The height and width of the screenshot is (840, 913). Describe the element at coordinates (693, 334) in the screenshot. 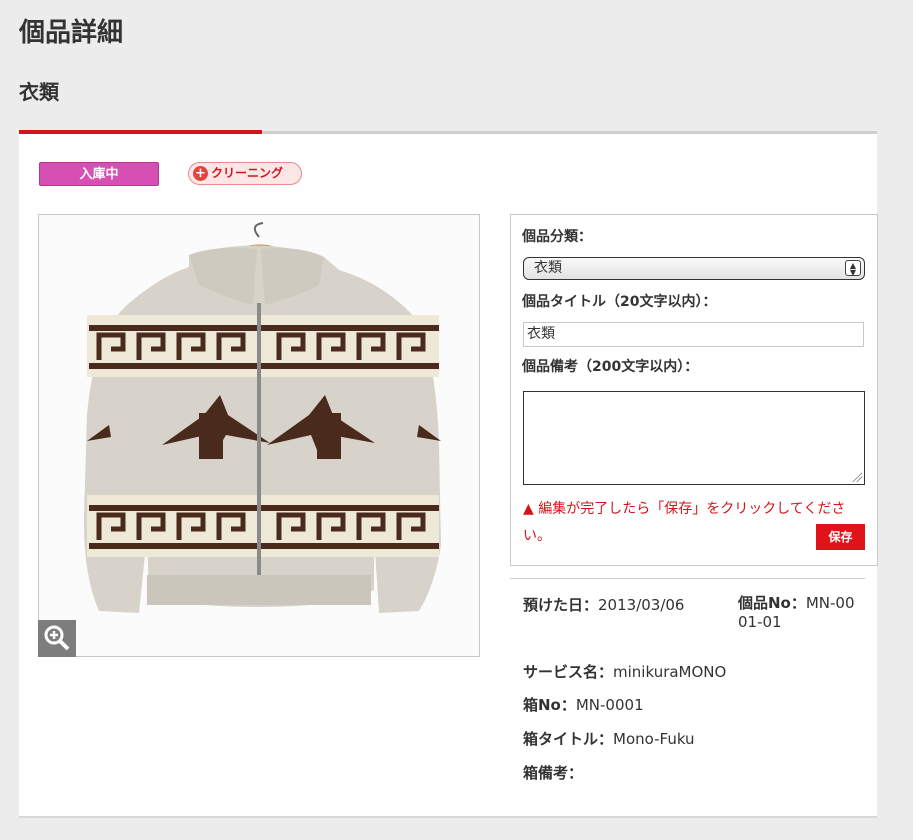

I see `title-input: 衣類` at that location.